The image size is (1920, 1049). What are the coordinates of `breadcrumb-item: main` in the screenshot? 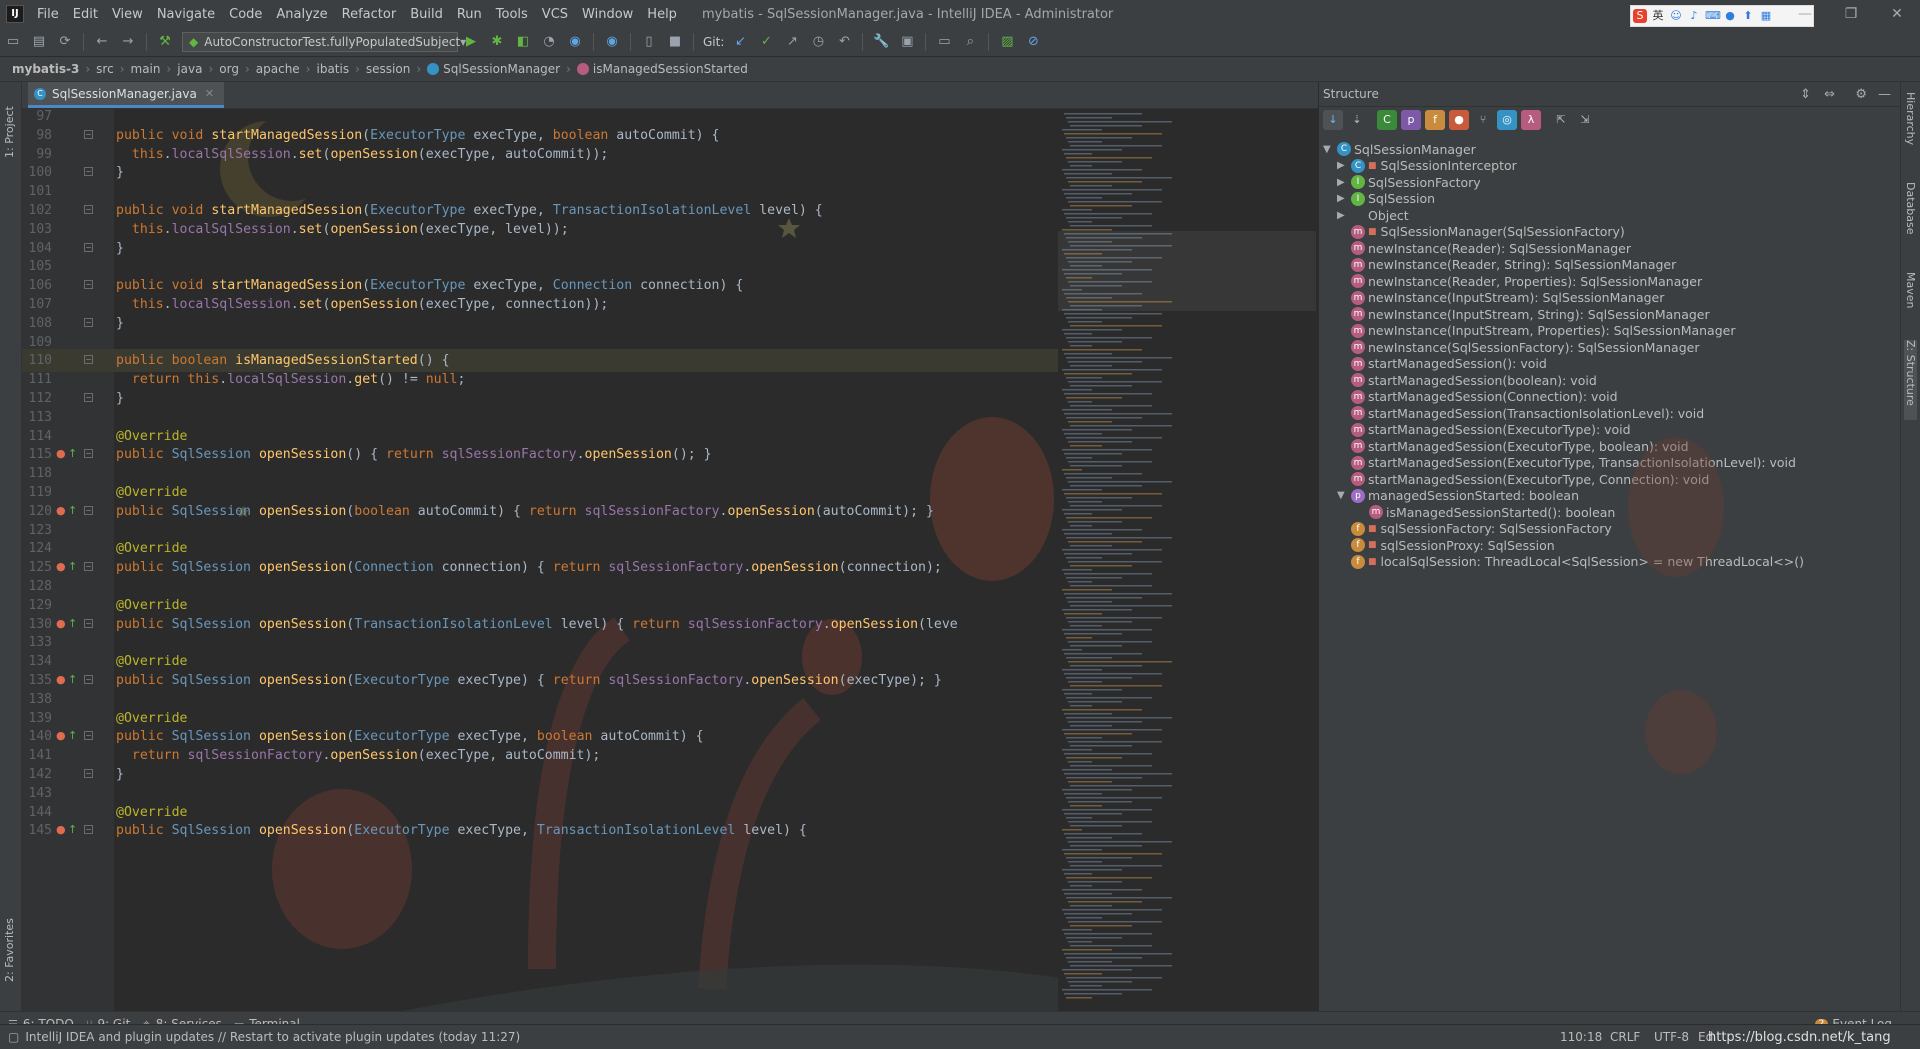 It's located at (146, 69).